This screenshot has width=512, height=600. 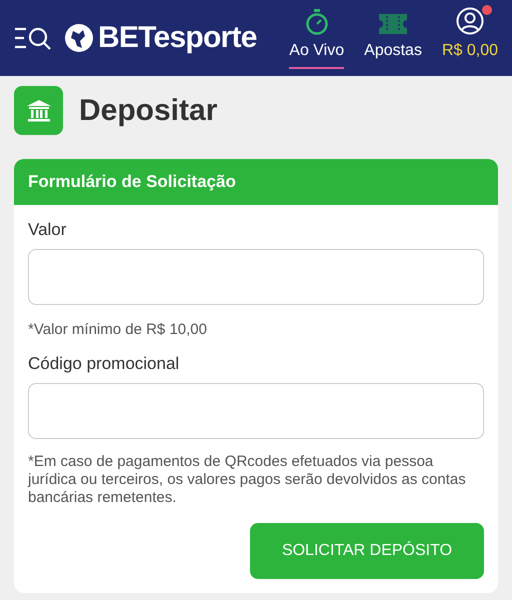 I want to click on page-title: Depositar, so click(x=148, y=111).